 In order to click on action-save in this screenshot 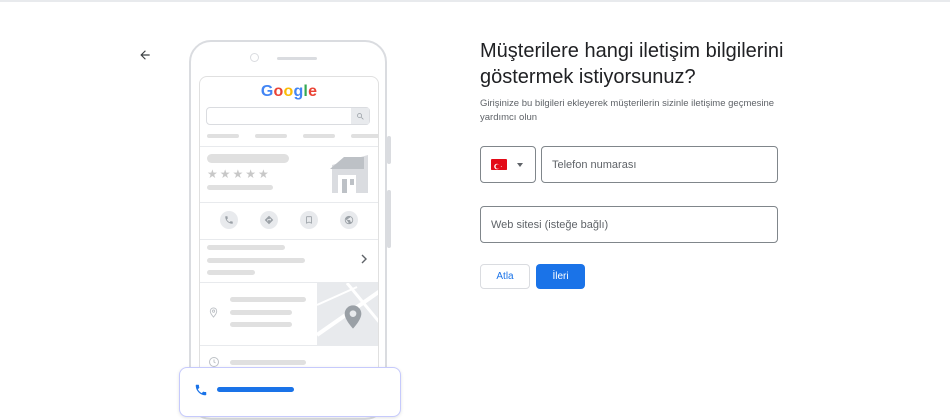, I will do `click(309, 220)`.